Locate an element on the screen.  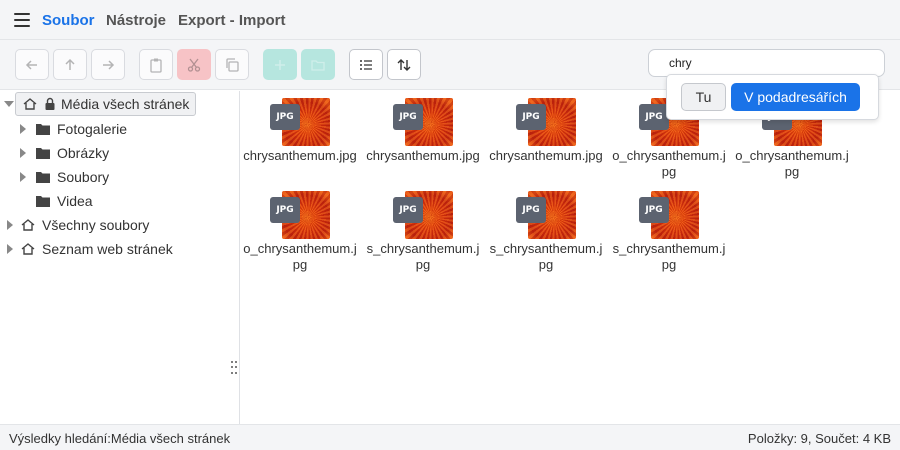
tree-item-root: Média všech stránek is located at coordinates (106, 104).